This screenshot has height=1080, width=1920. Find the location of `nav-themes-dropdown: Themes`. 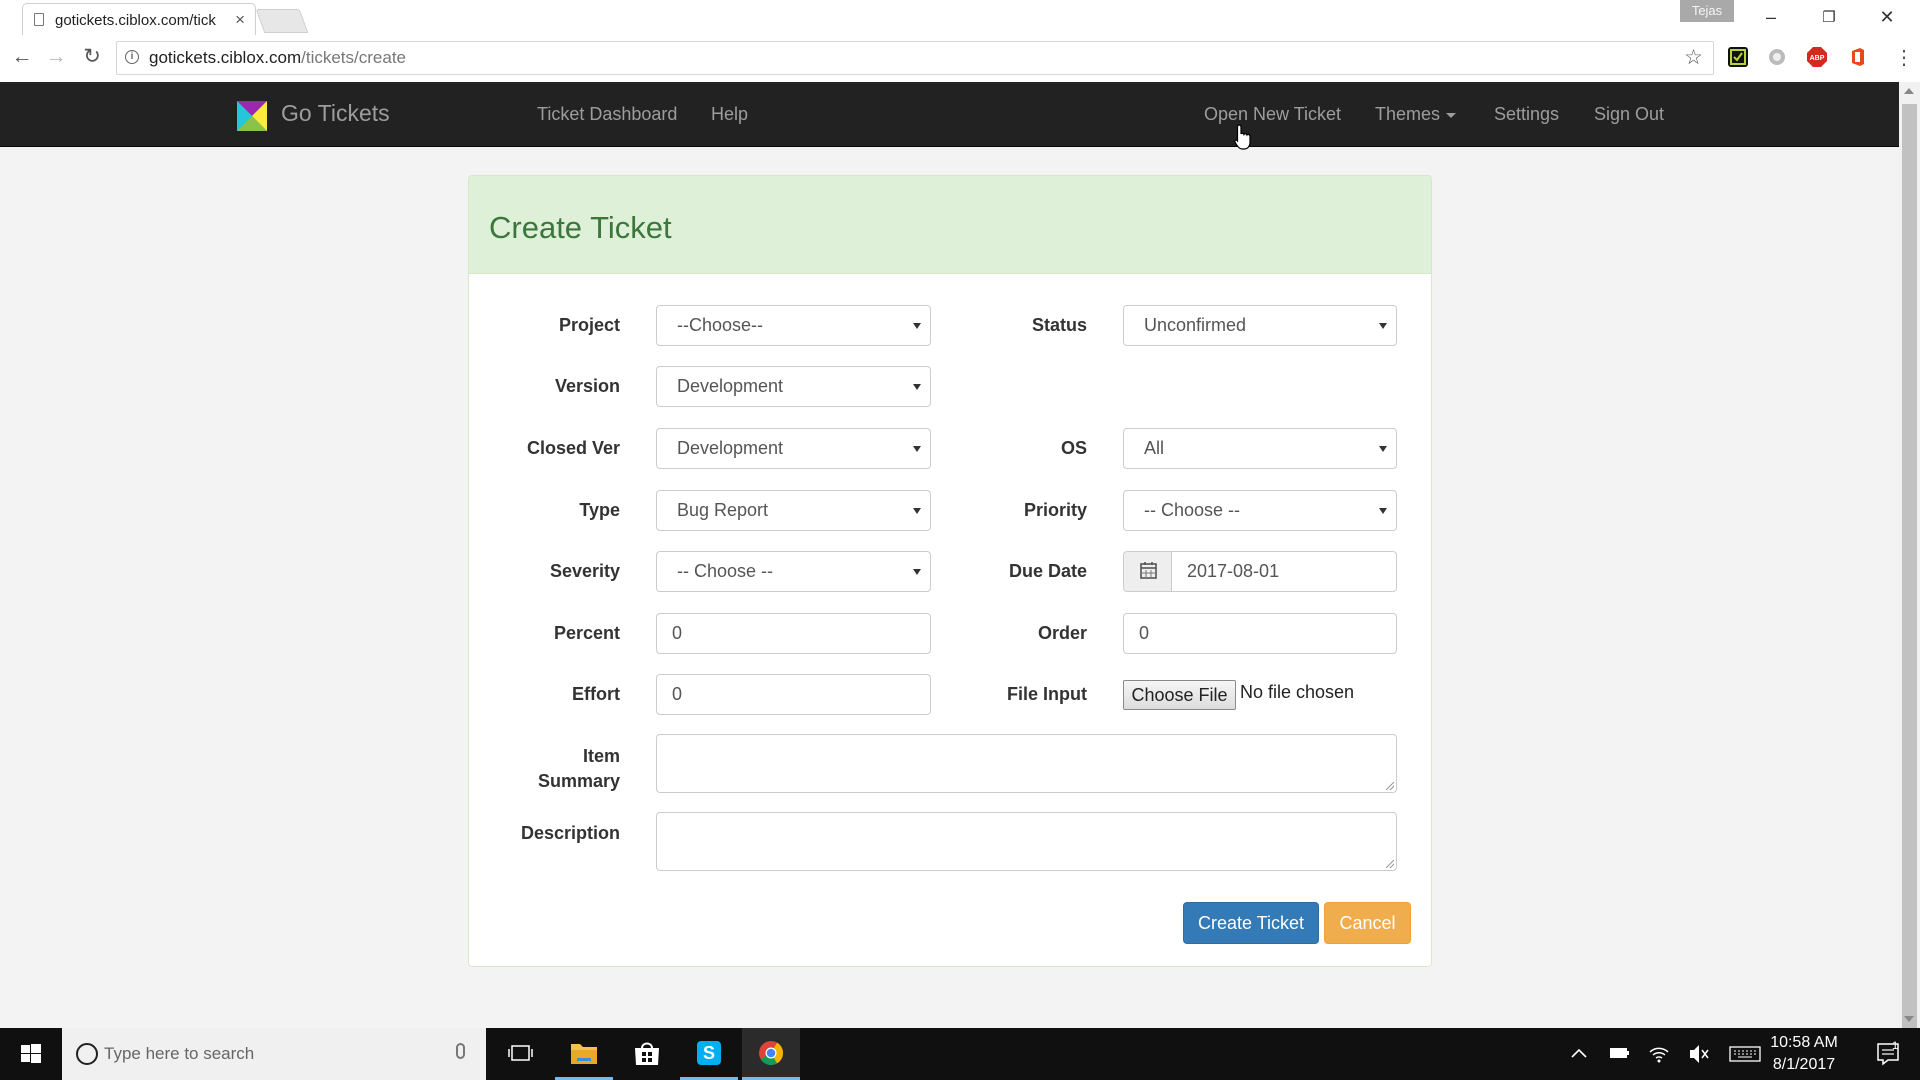

nav-themes-dropdown: Themes is located at coordinates (1416, 114).